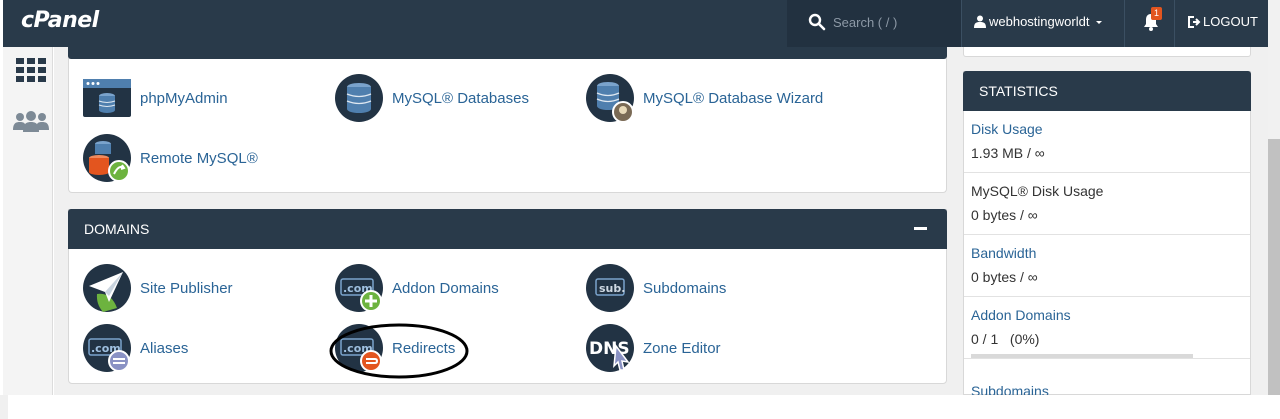  Describe the element at coordinates (1007, 129) in the screenshot. I see `stat-disk-usage-label: Disk Usage` at that location.